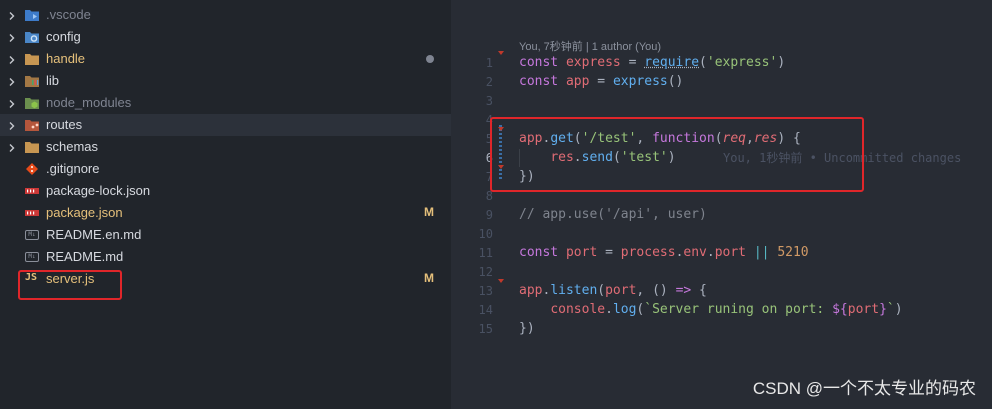 Image resolution: width=992 pixels, height=409 pixels. I want to click on line-number: 10, so click(485, 234).